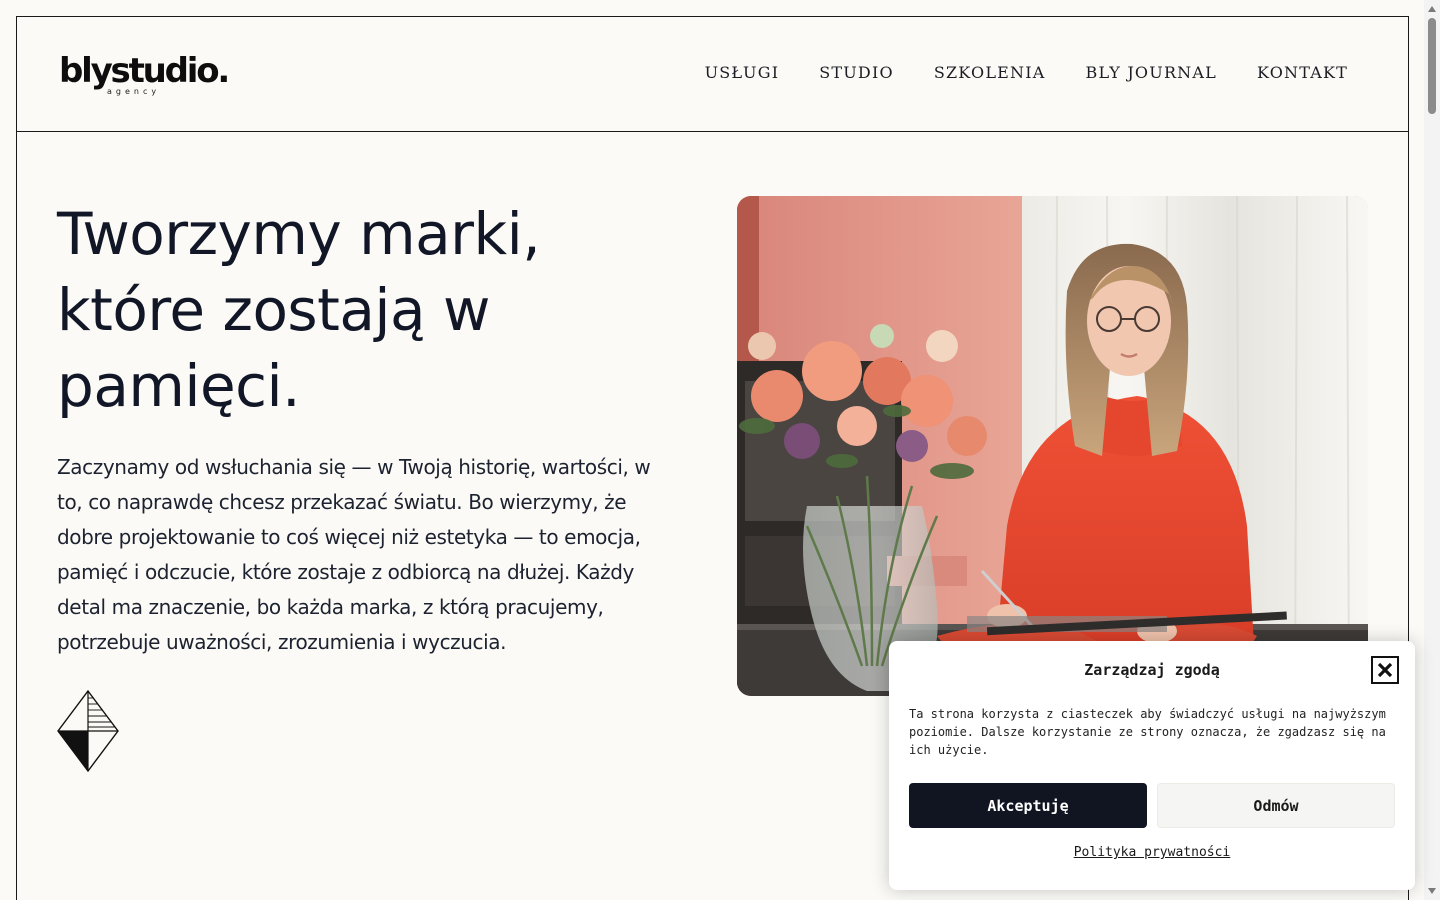 Image resolution: width=1440 pixels, height=900 pixels. What do you see at coordinates (144, 71) in the screenshot?
I see `logo-wordmark: blystudio.` at bounding box center [144, 71].